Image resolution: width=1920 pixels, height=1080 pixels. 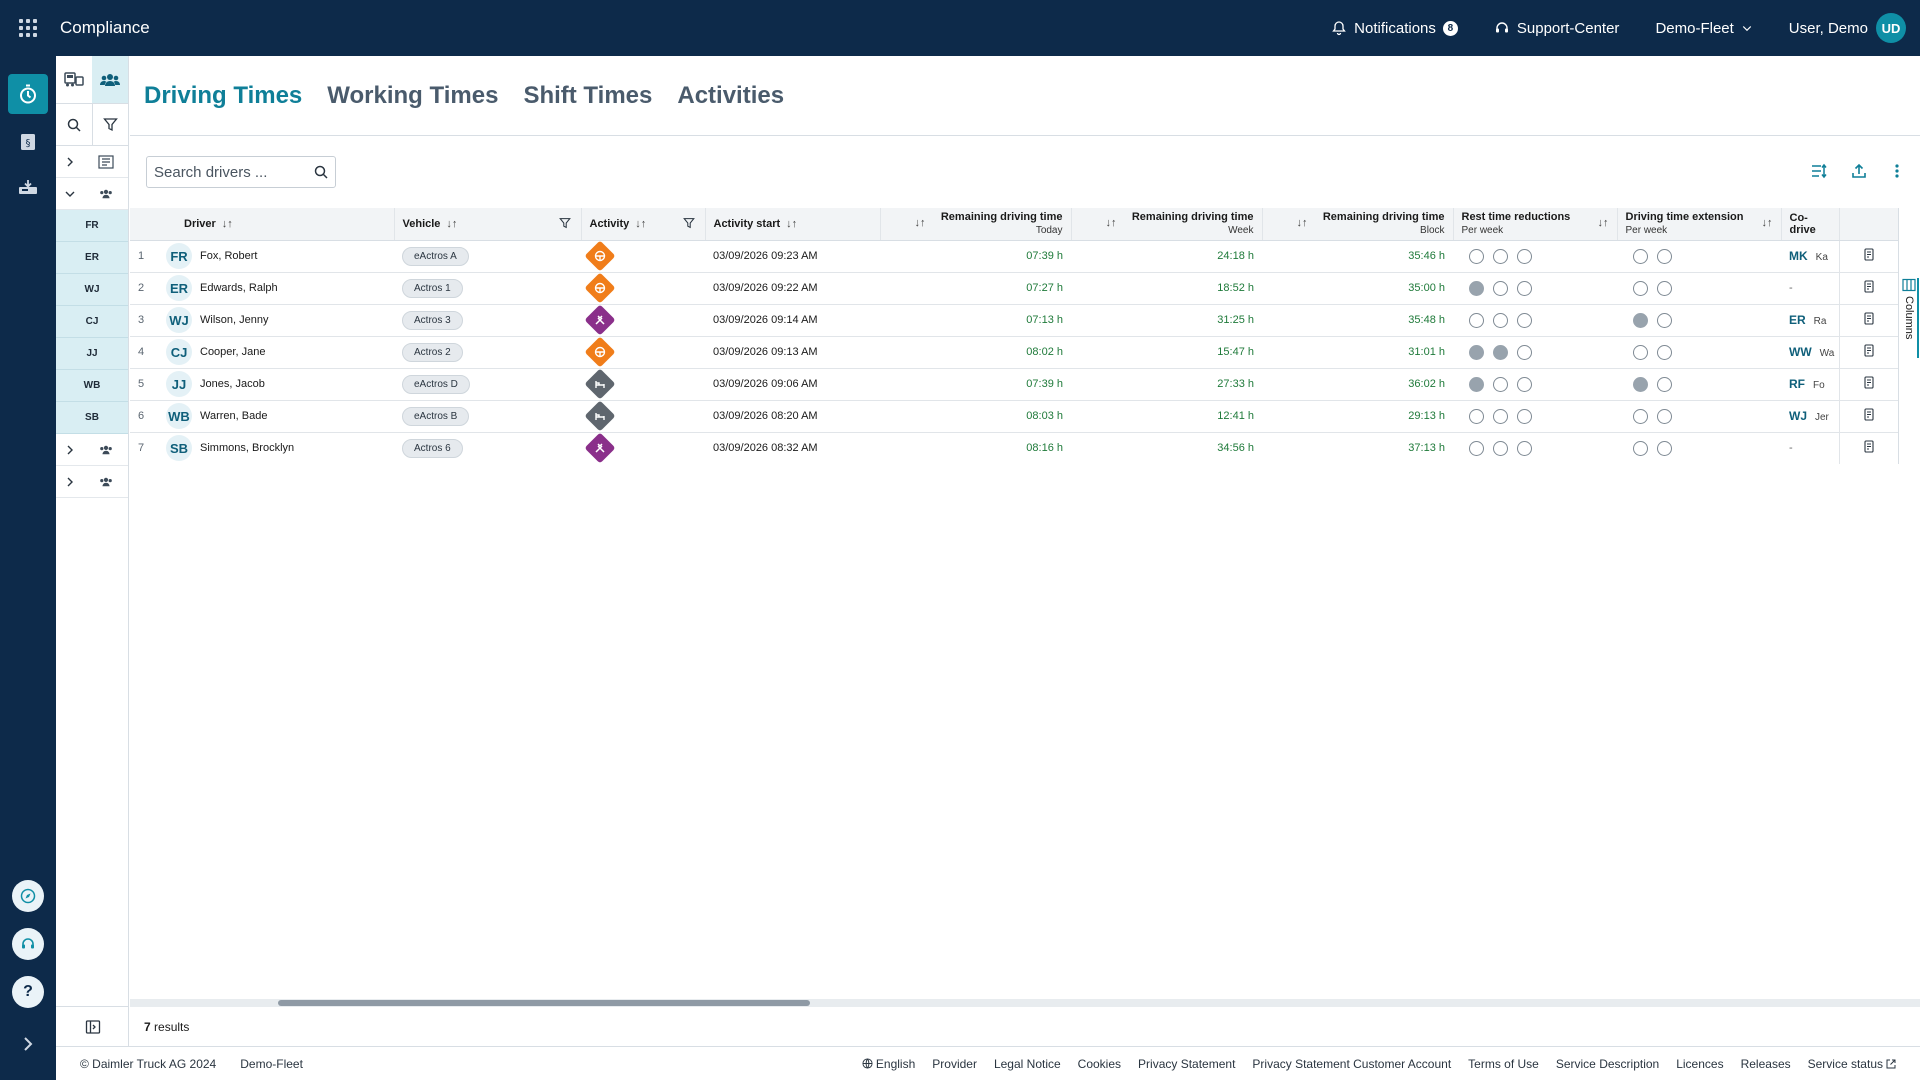 What do you see at coordinates (28, 142) in the screenshot?
I see `rail-legal-button: §` at bounding box center [28, 142].